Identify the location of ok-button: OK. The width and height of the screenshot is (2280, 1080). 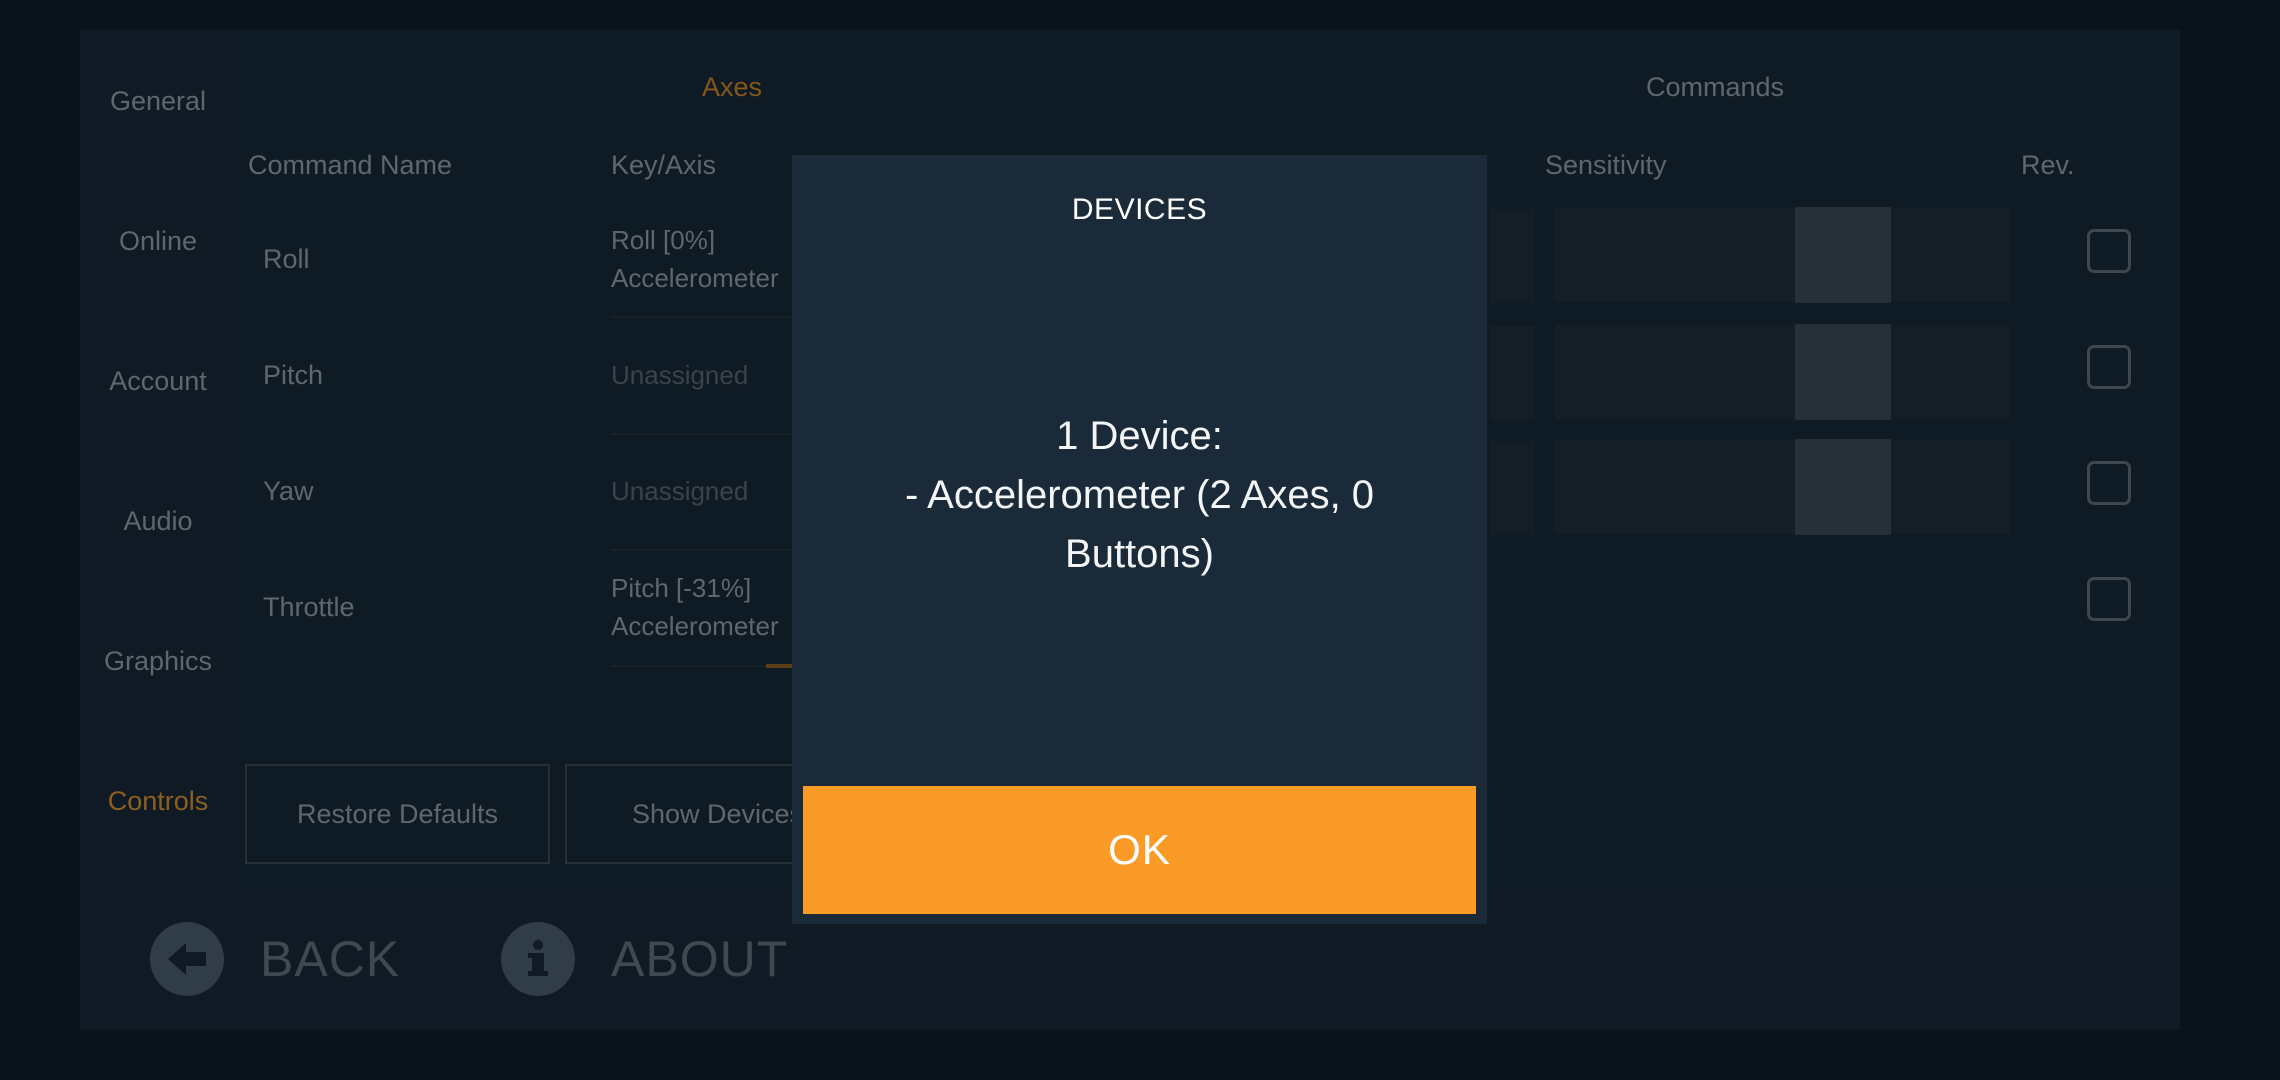
(1139, 850).